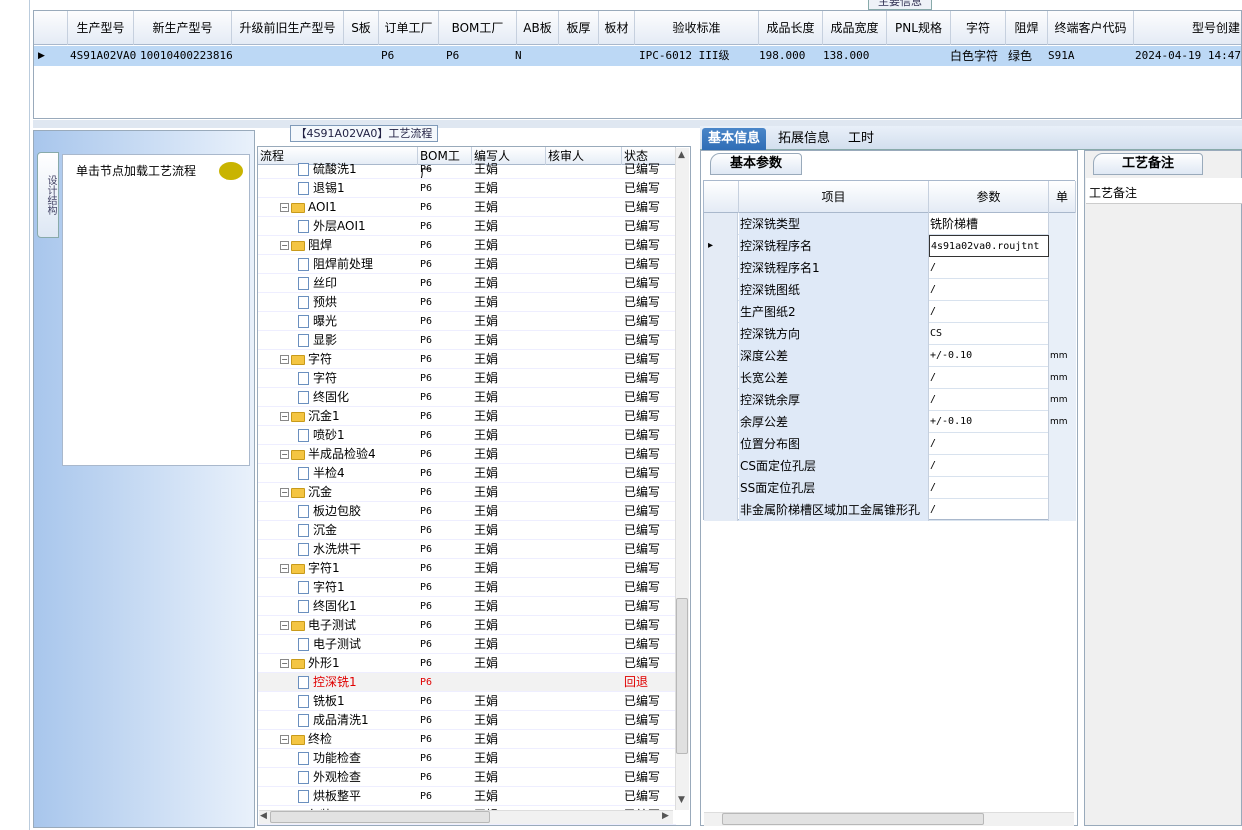 The image size is (1242, 830). What do you see at coordinates (804, 139) in the screenshot?
I see `tab-extended-info: 拓展信息` at bounding box center [804, 139].